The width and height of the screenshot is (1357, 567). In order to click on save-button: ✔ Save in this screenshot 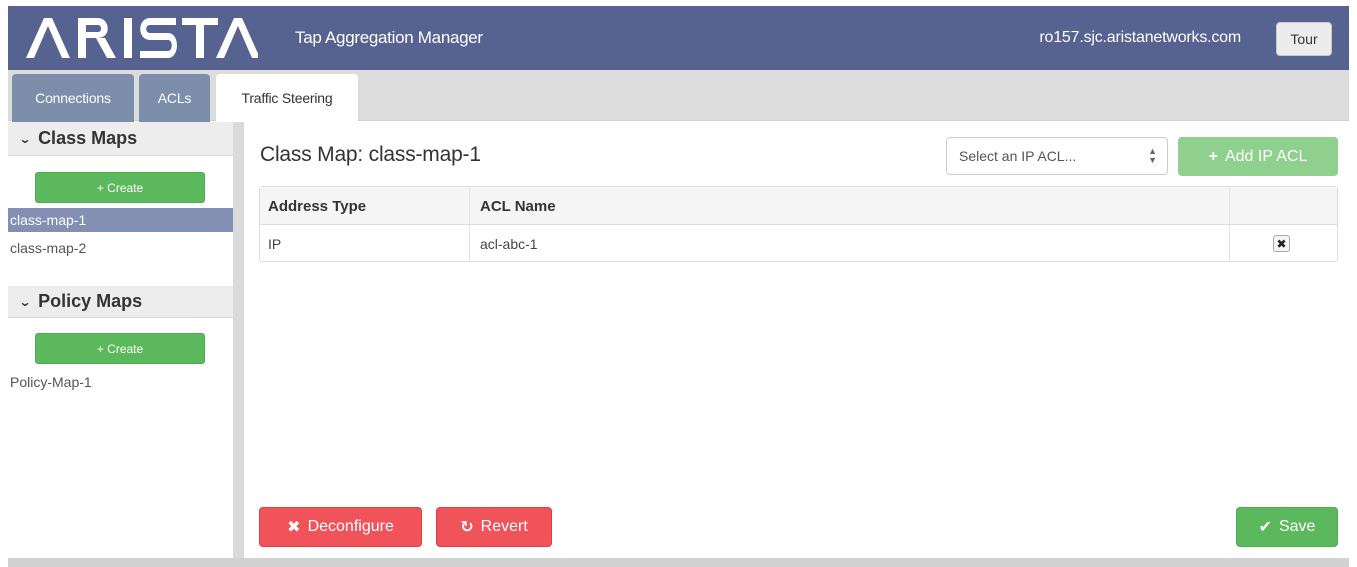, I will do `click(1287, 527)`.